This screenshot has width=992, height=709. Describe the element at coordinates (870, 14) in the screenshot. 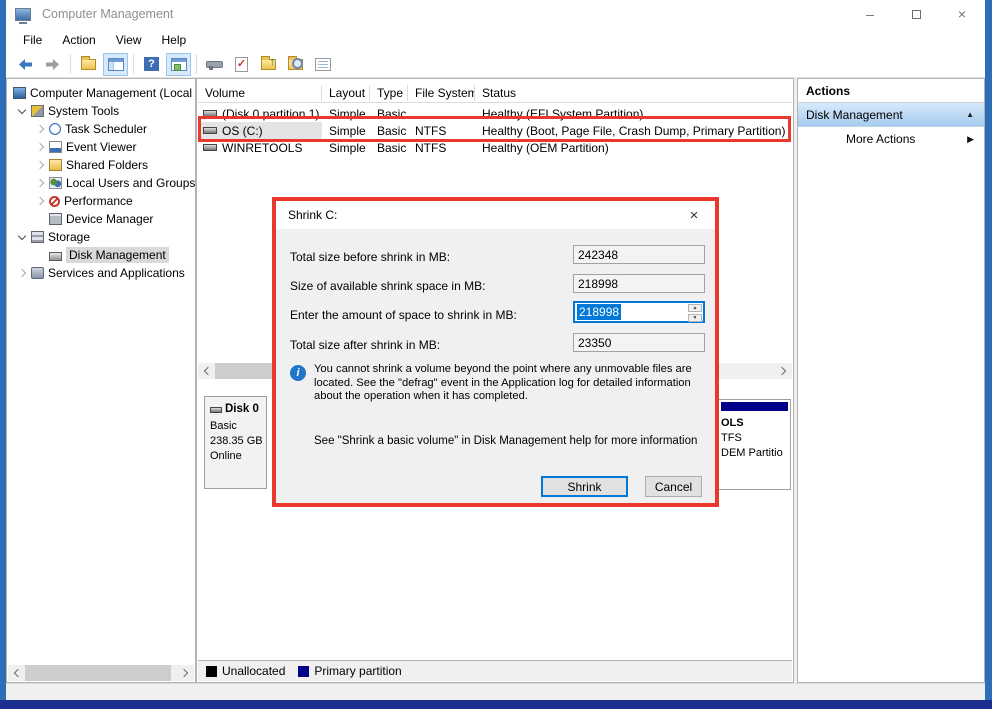

I see `minimize-button: –` at that location.